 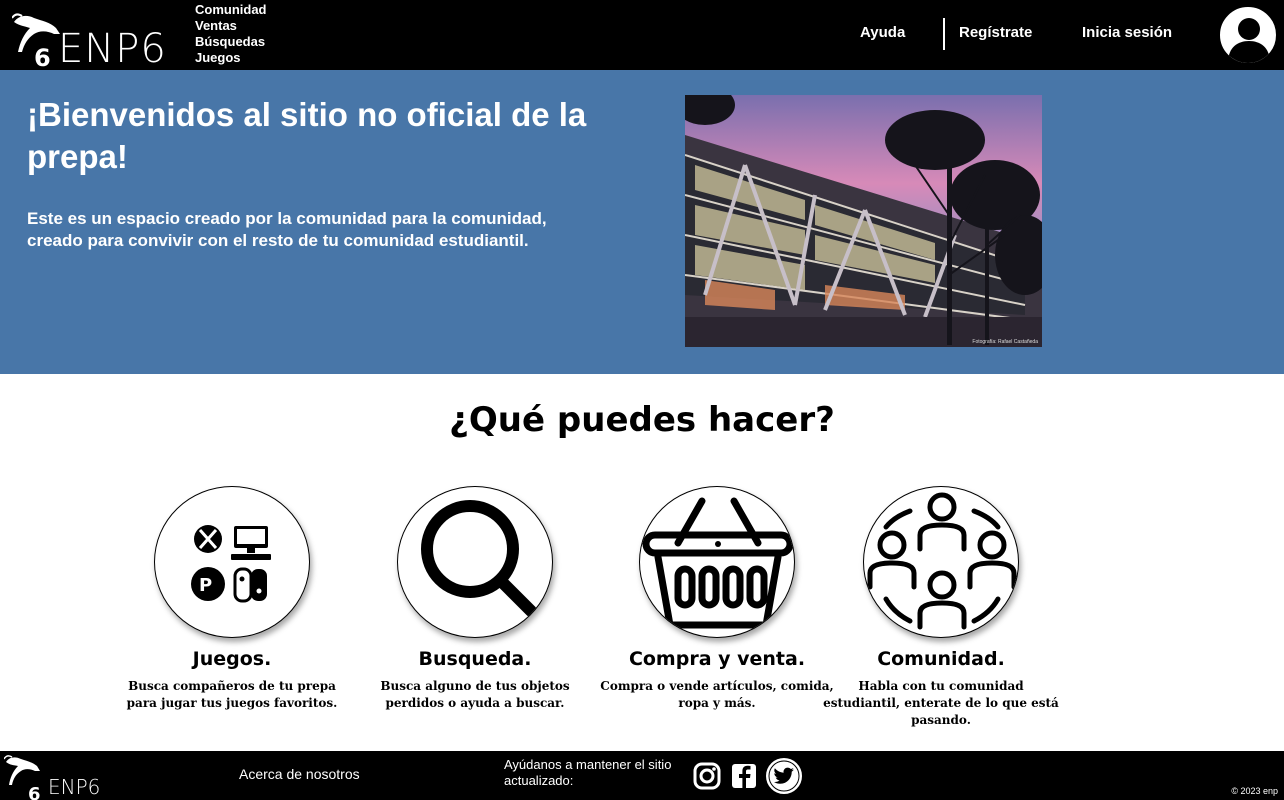 I want to click on features-title: ¿Qué puedes hacer?, so click(x=642, y=420).